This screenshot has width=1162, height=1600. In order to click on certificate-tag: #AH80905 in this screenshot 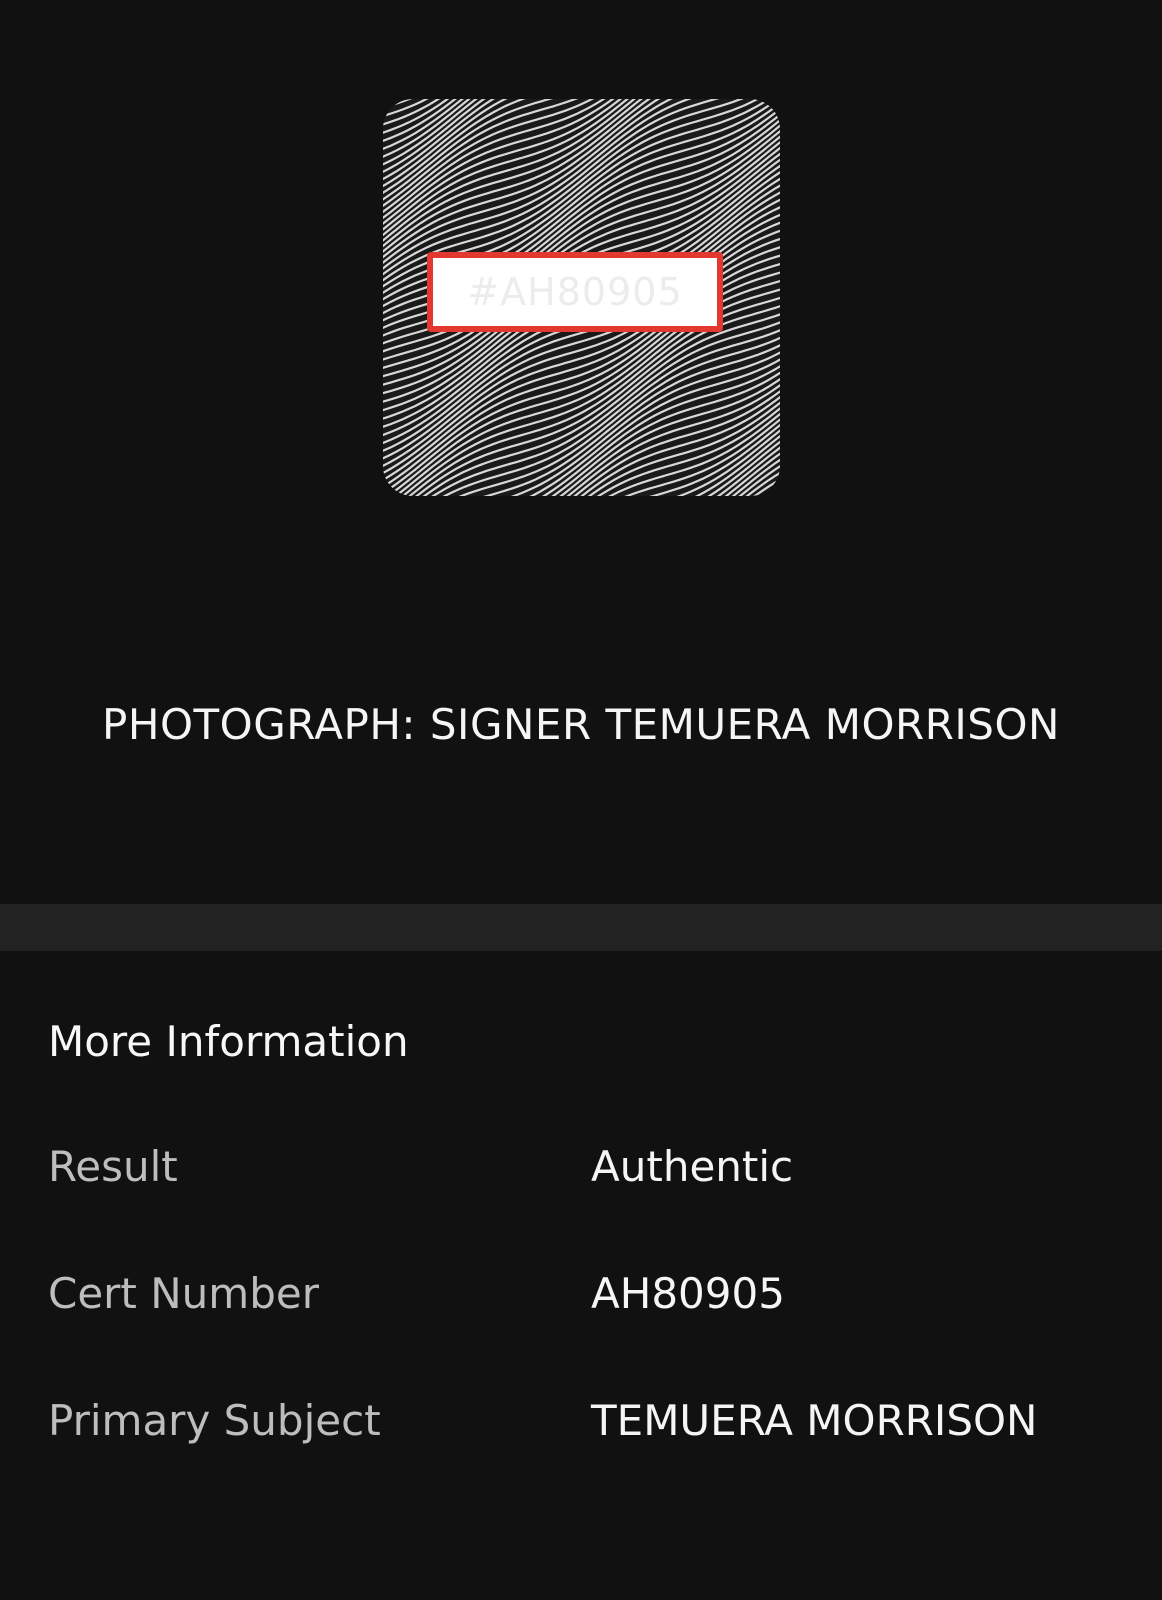, I will do `click(575, 292)`.